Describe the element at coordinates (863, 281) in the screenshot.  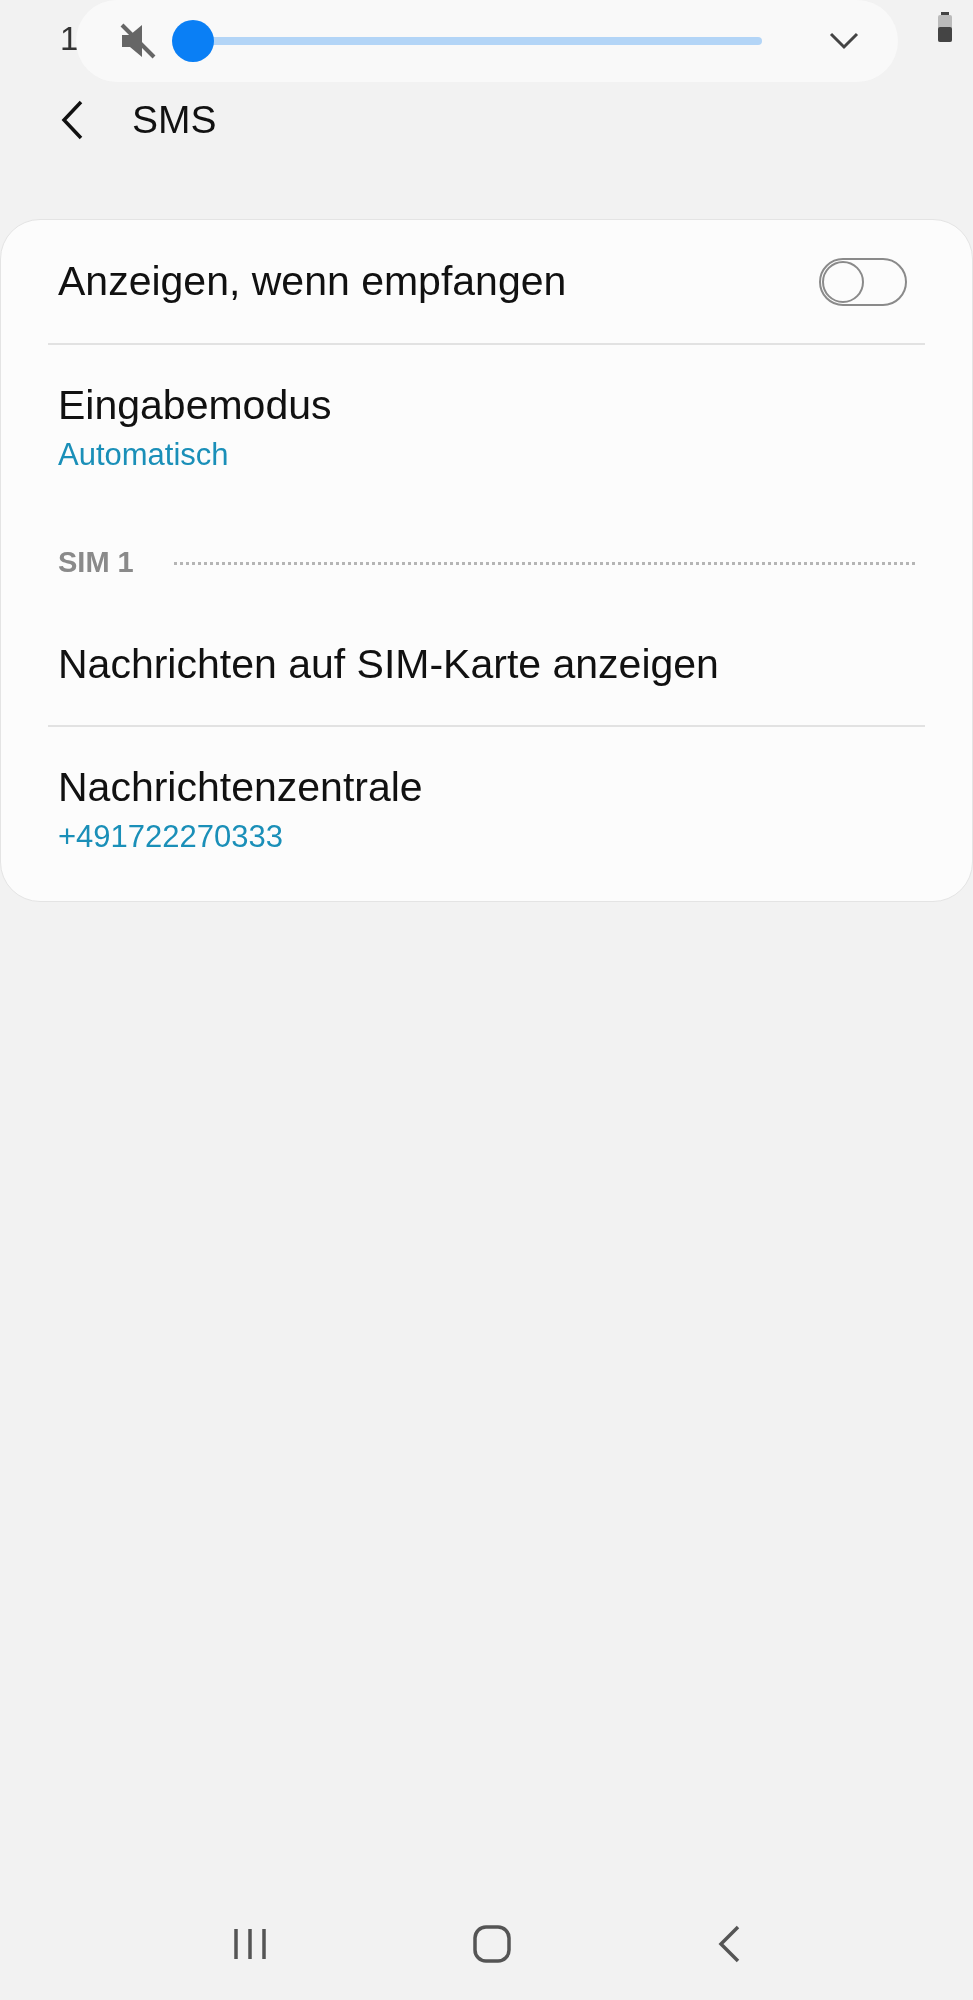
I see `toggle-switch` at that location.